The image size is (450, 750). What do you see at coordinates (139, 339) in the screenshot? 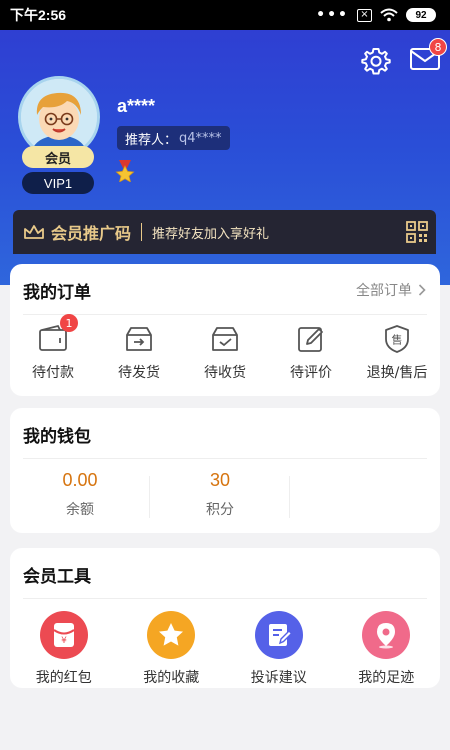
I see `box-send-icon` at bounding box center [139, 339].